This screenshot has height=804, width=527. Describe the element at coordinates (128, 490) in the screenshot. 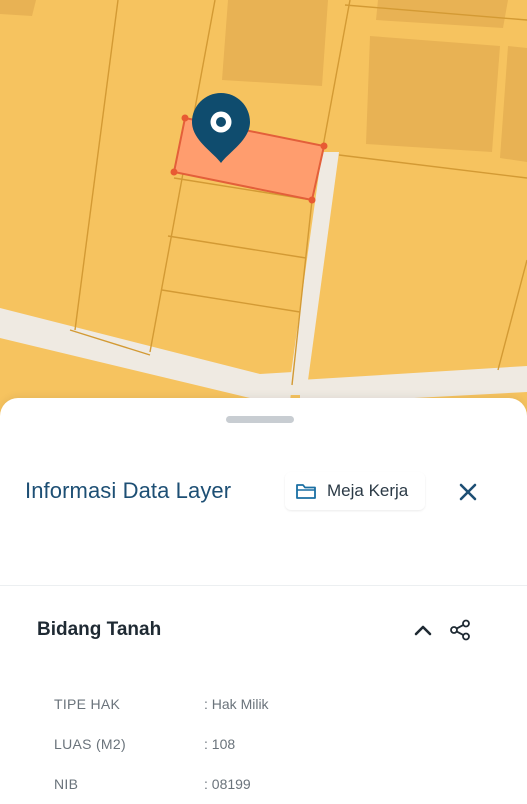

I see `sheet-title: Informasi Data Layer` at that location.